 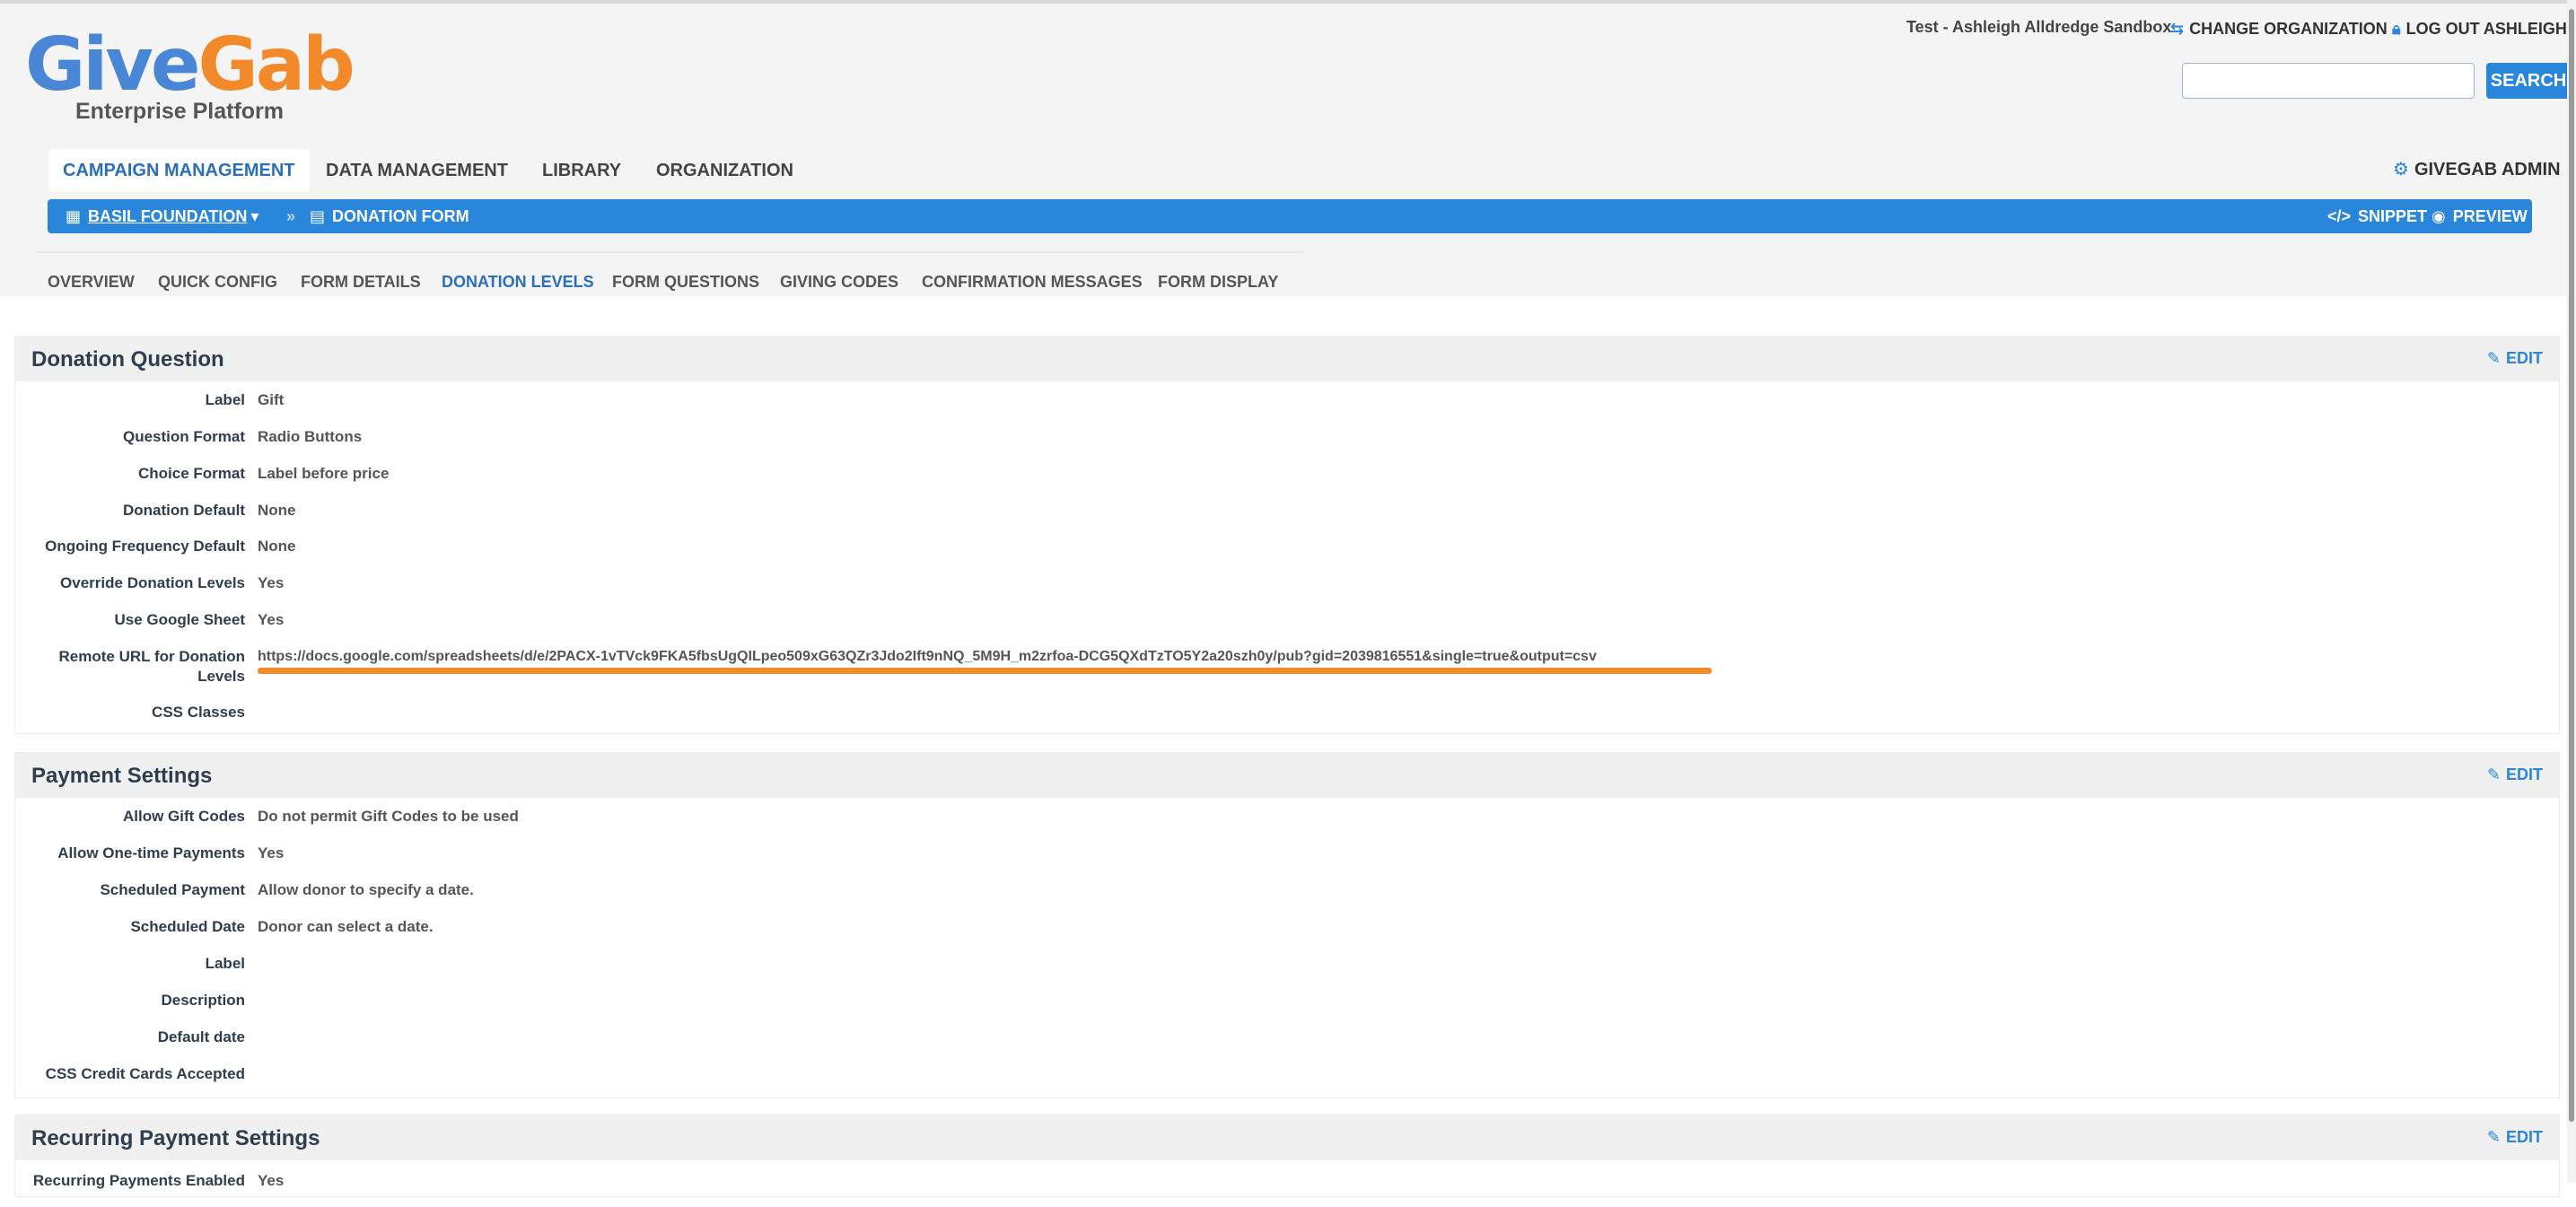 What do you see at coordinates (151, 853) in the screenshot?
I see `field-label: Allow One-time Payments` at bounding box center [151, 853].